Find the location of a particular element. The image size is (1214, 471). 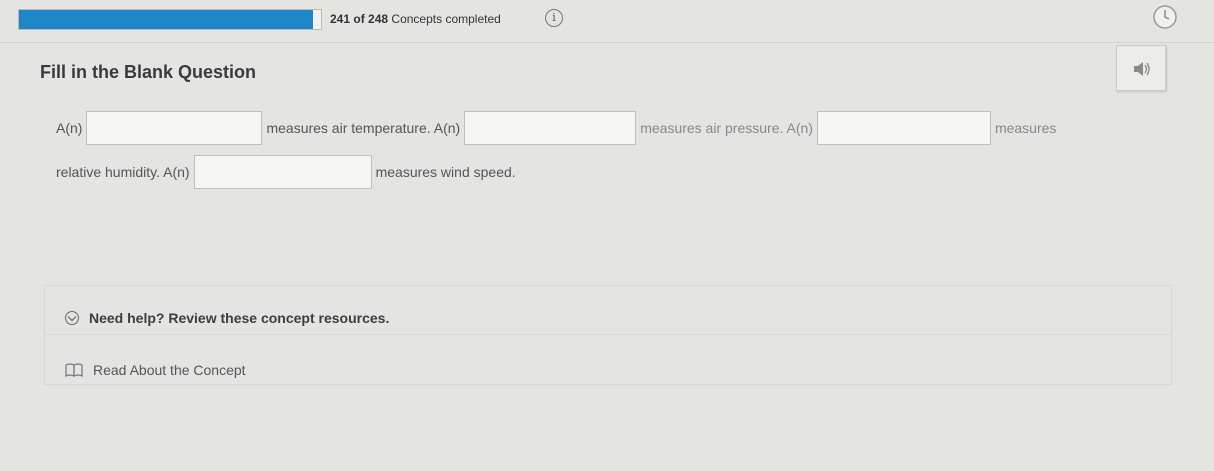

progress-status: 241 of 248 Concepts completed is located at coordinates (415, 19).